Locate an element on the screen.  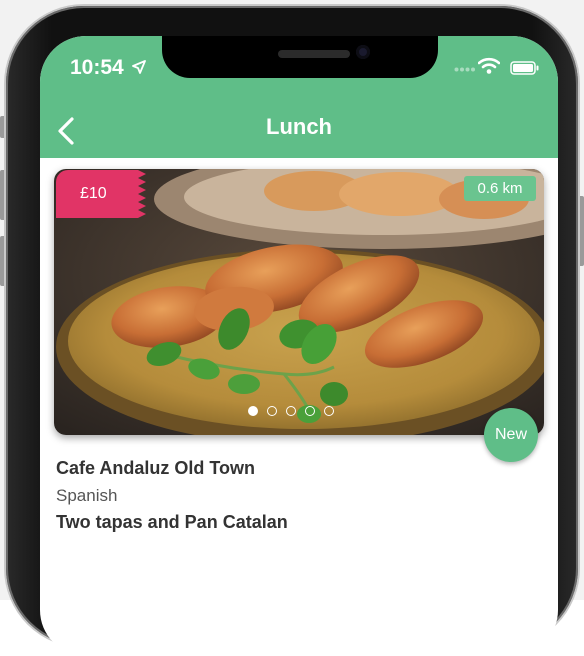
distance-badge: 0.6 km is located at coordinates (500, 188).